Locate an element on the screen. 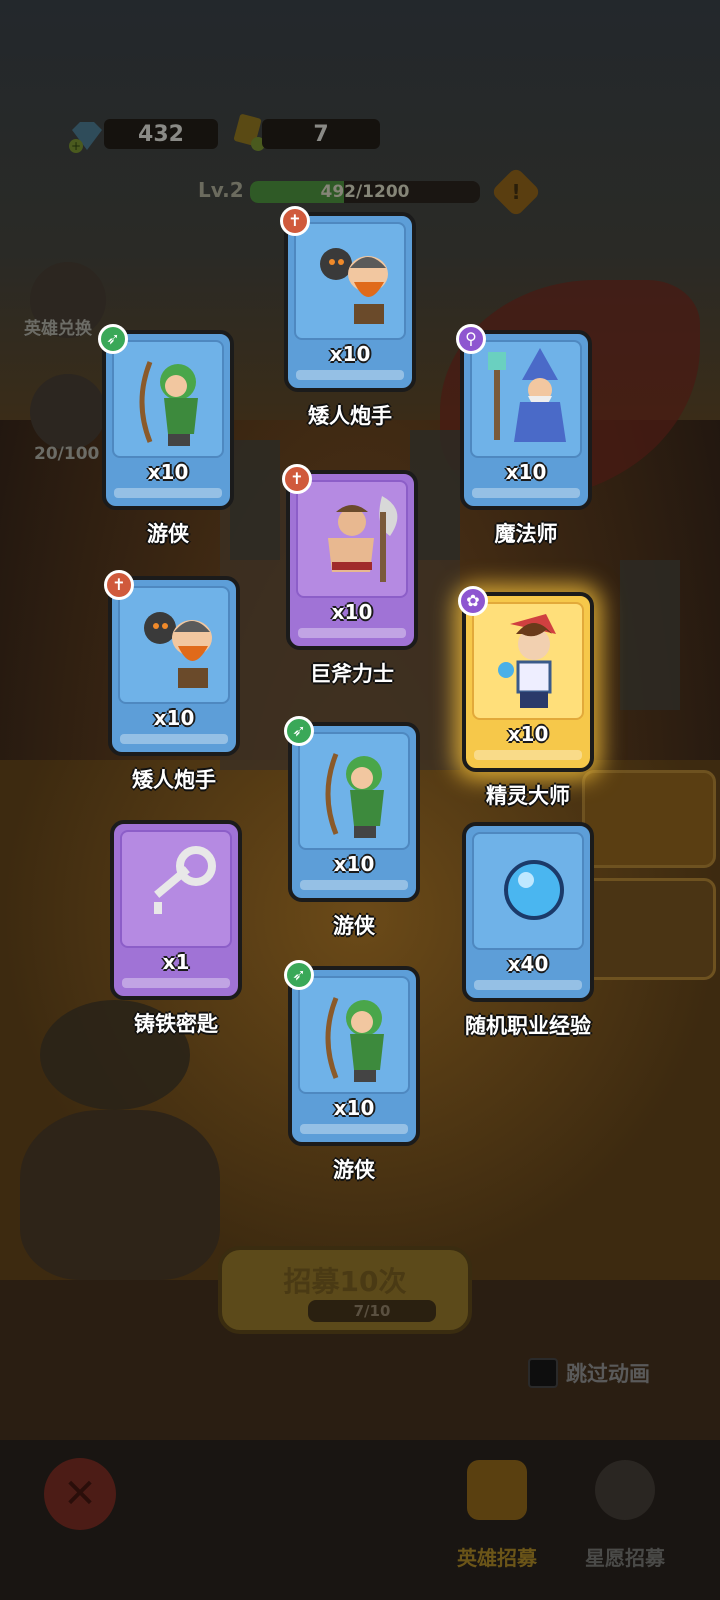 The height and width of the screenshot is (1600, 720). close-icon: ✕ is located at coordinates (80, 1494).